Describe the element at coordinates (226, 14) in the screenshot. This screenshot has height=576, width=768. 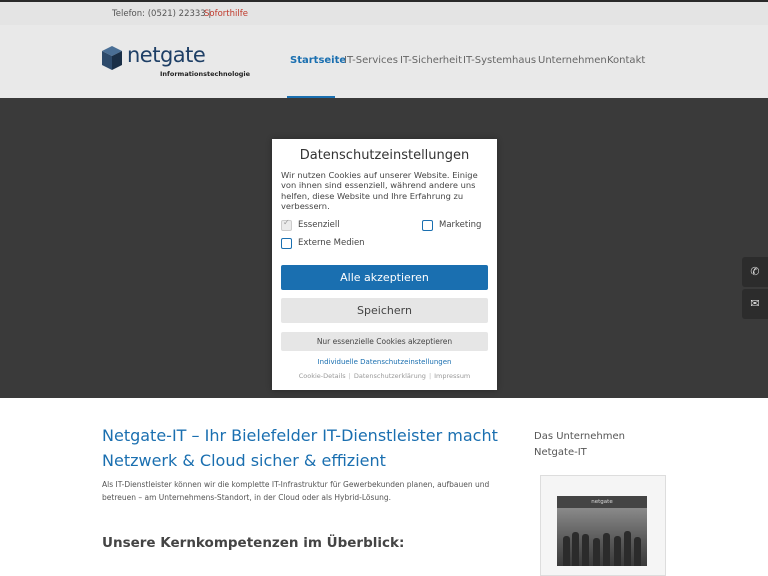
I see `topbar-soforthilfe-link: Soforthilfe` at that location.